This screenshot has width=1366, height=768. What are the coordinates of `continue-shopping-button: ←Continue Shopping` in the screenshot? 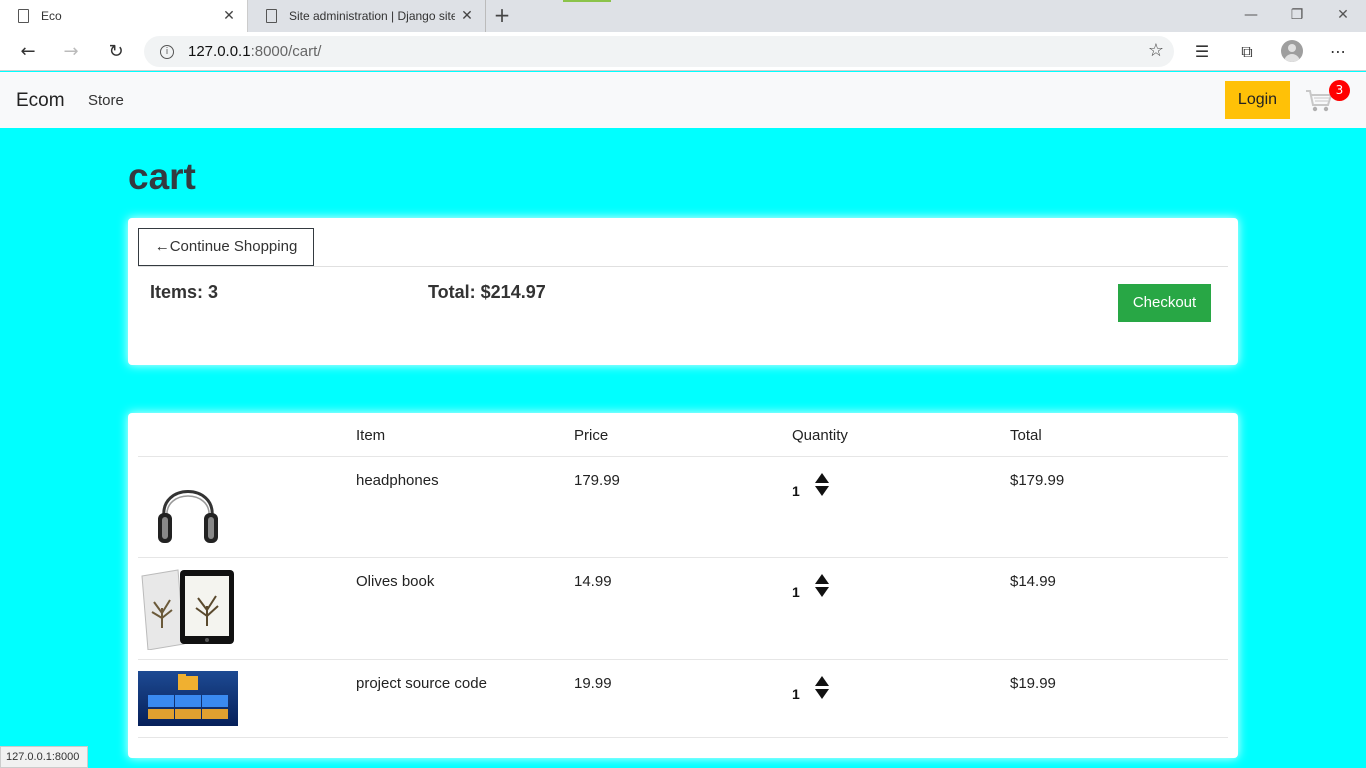 It's located at (226, 247).